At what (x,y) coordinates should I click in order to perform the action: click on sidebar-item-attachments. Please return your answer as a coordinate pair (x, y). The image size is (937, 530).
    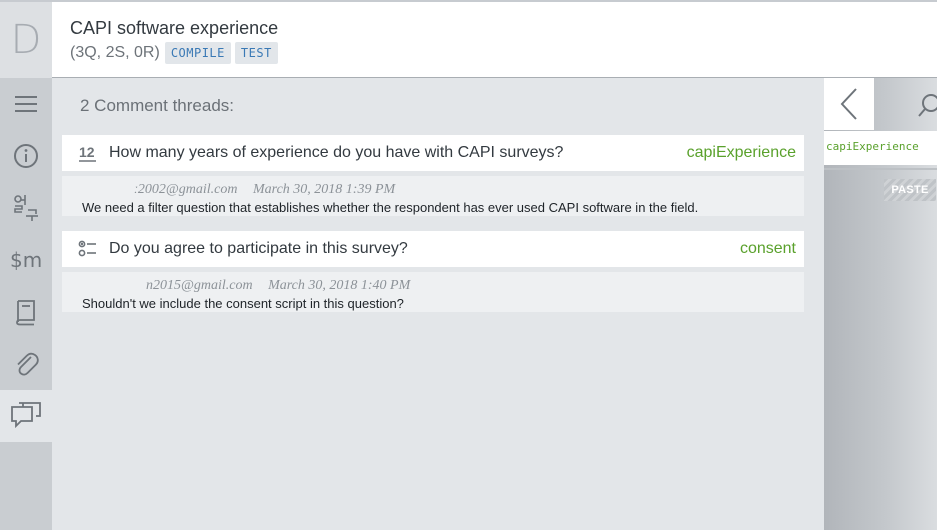
    Looking at the image, I should click on (26, 364).